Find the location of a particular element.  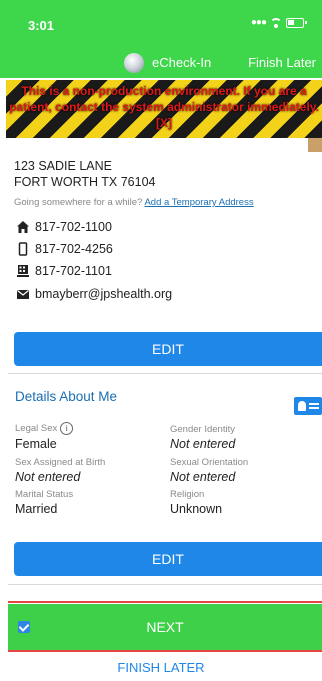

religion-label: Religion is located at coordinates (187, 494).